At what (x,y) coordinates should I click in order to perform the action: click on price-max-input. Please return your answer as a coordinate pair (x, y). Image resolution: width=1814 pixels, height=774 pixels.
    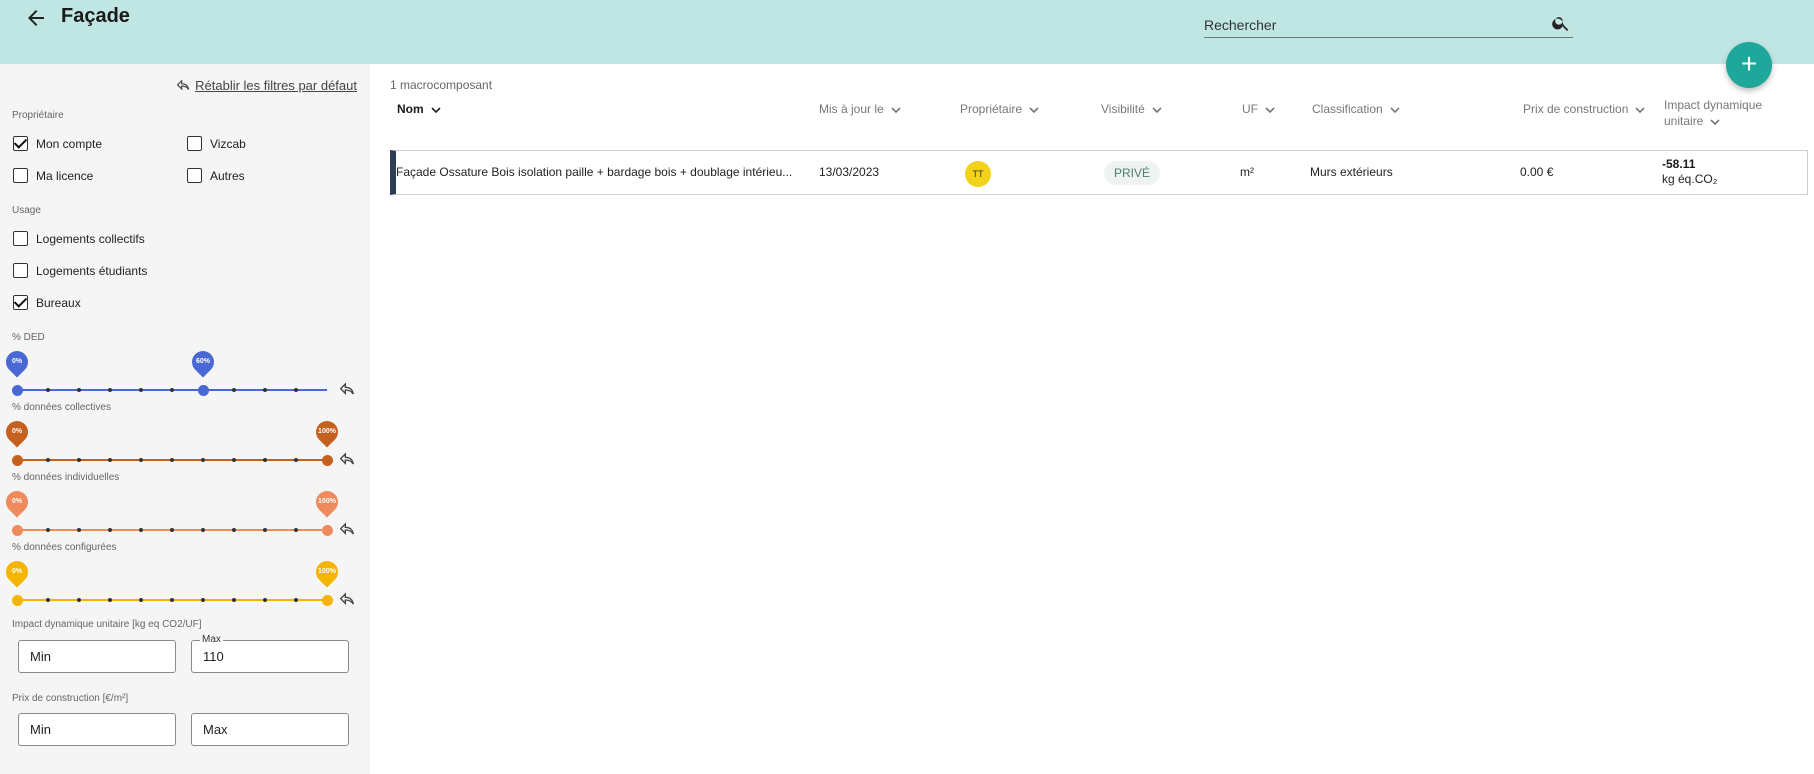
    Looking at the image, I should click on (262, 729).